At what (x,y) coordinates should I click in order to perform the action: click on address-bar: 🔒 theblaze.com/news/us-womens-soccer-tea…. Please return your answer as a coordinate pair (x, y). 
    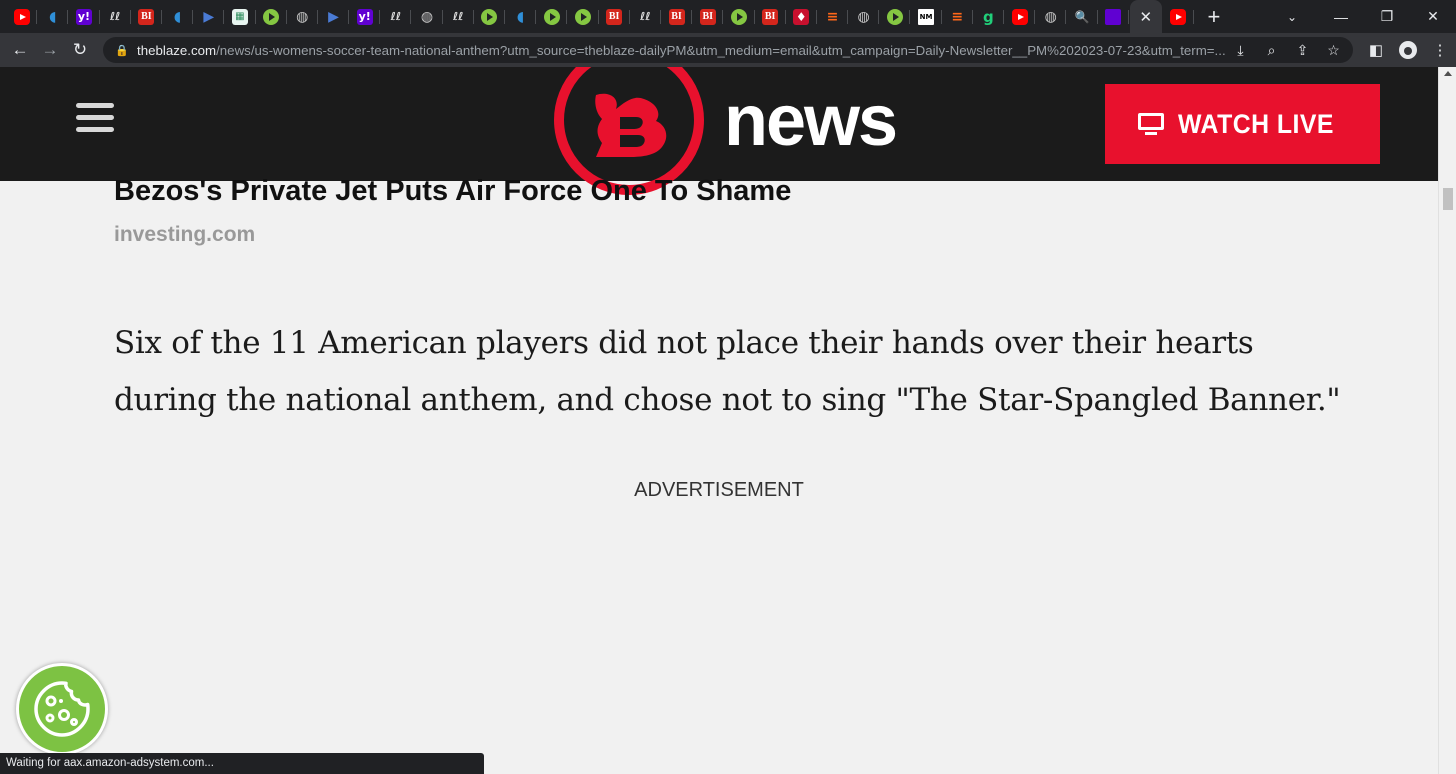
    Looking at the image, I should click on (728, 50).